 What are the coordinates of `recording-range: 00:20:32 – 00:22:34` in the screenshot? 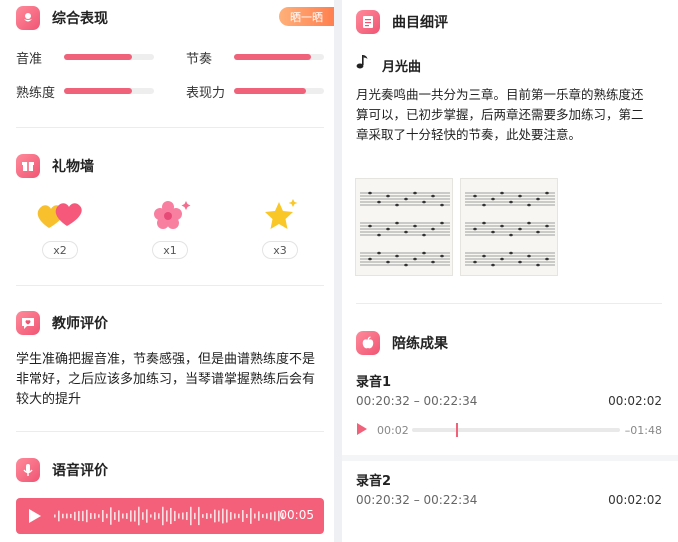 It's located at (417, 500).